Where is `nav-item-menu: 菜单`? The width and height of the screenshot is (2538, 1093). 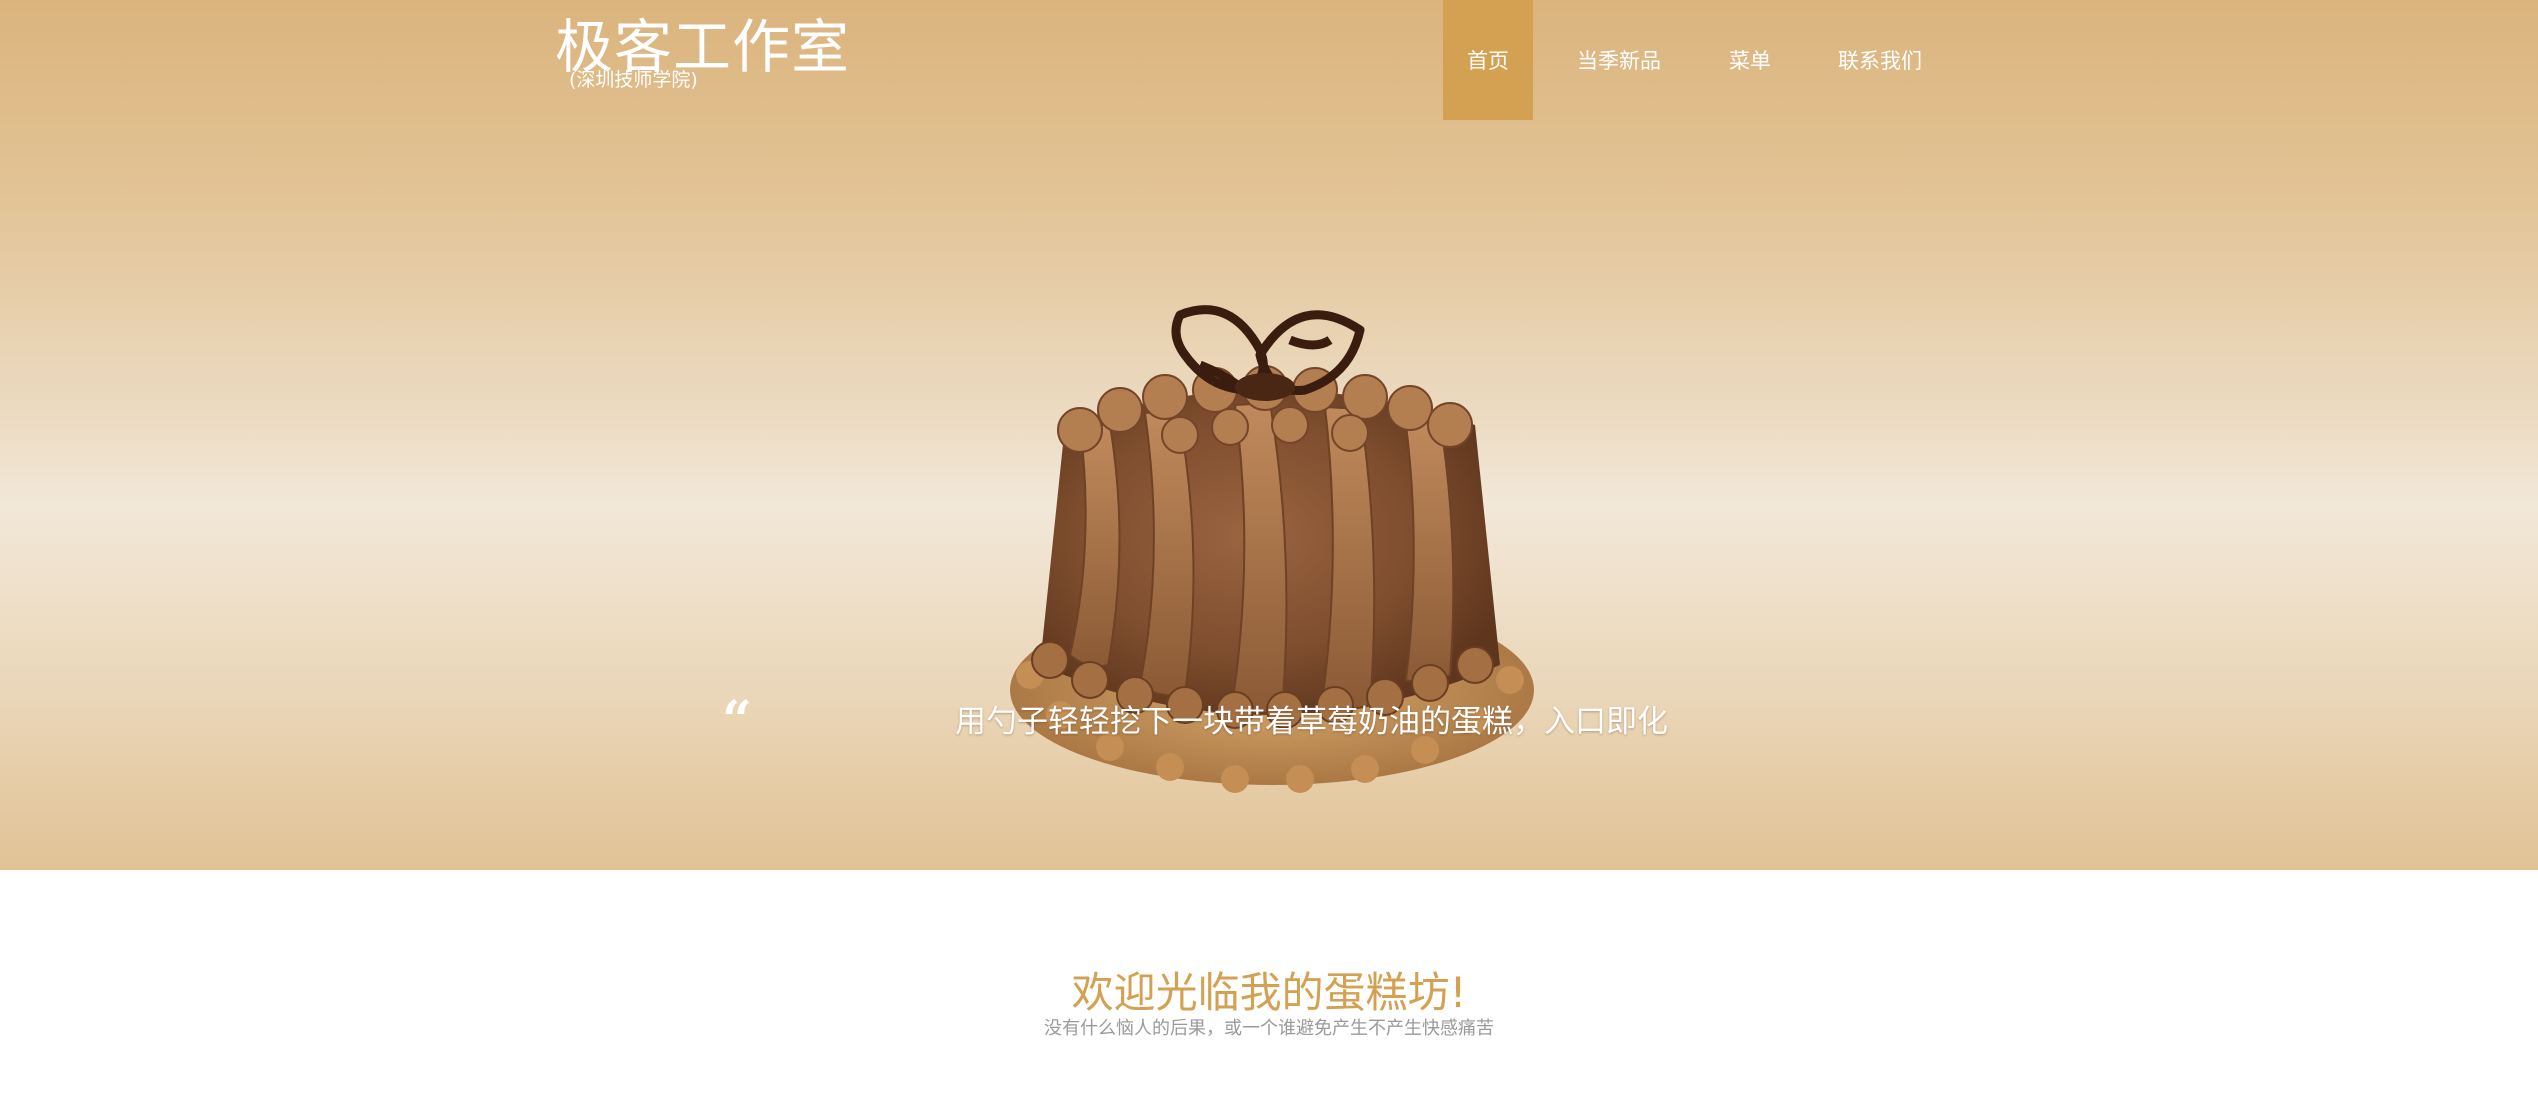
nav-item-menu: 菜单 is located at coordinates (1750, 60).